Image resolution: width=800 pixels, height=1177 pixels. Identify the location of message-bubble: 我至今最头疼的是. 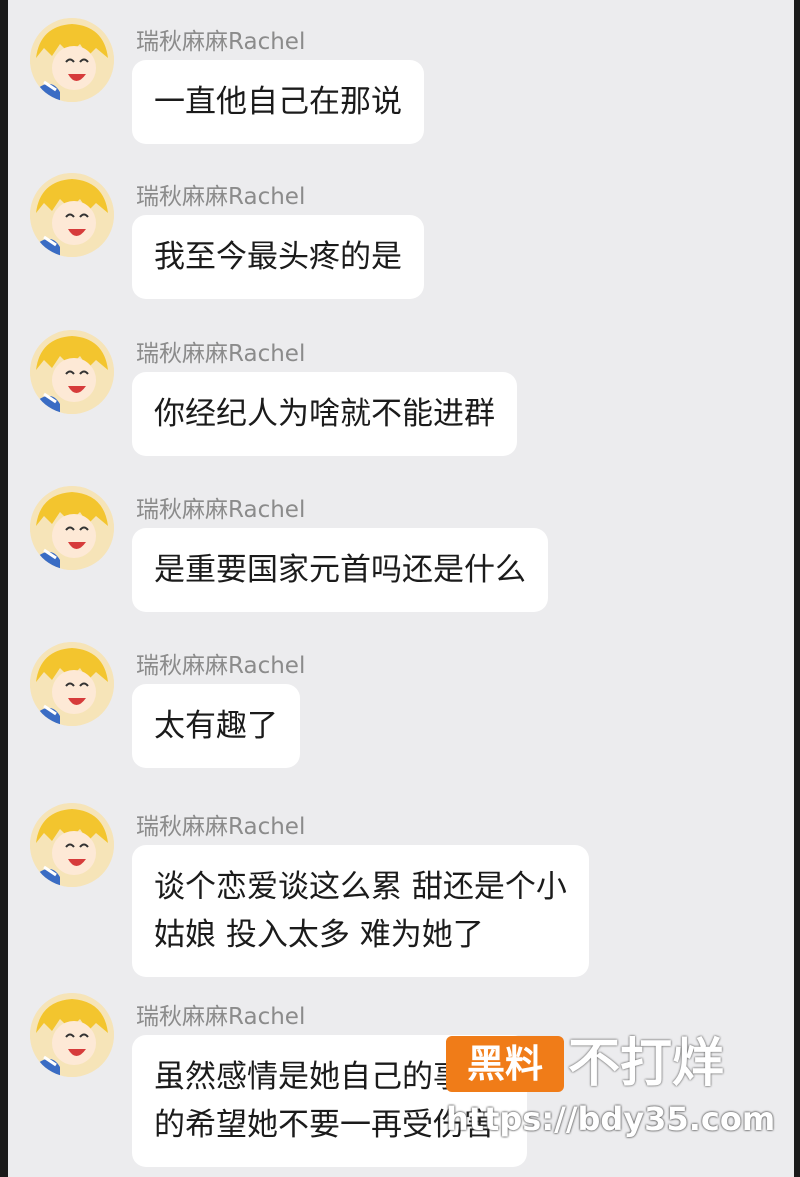
(278, 257).